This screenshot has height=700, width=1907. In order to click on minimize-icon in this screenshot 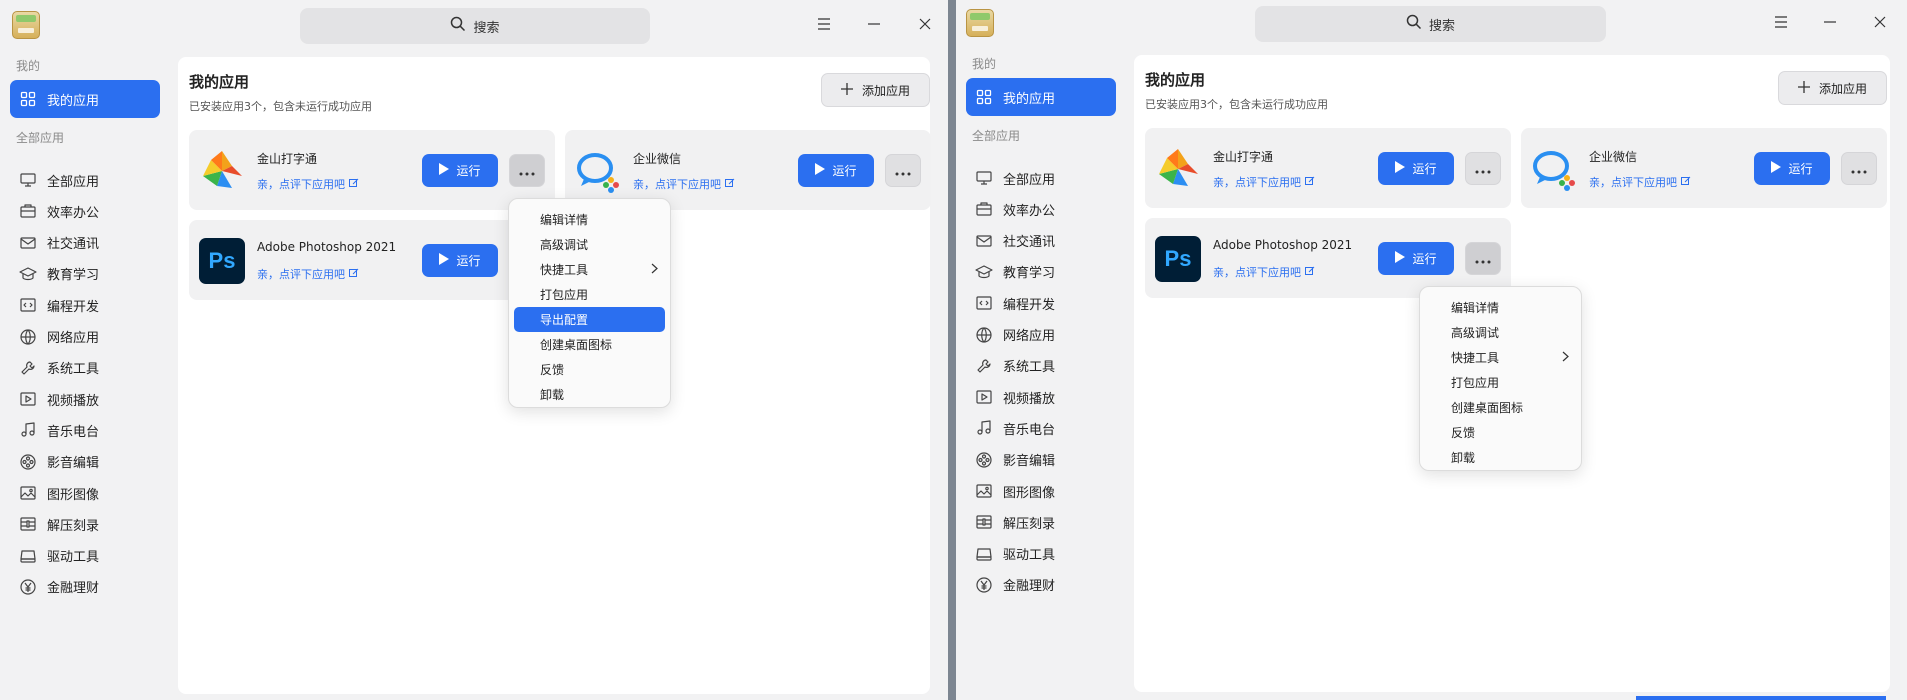, I will do `click(1830, 22)`.